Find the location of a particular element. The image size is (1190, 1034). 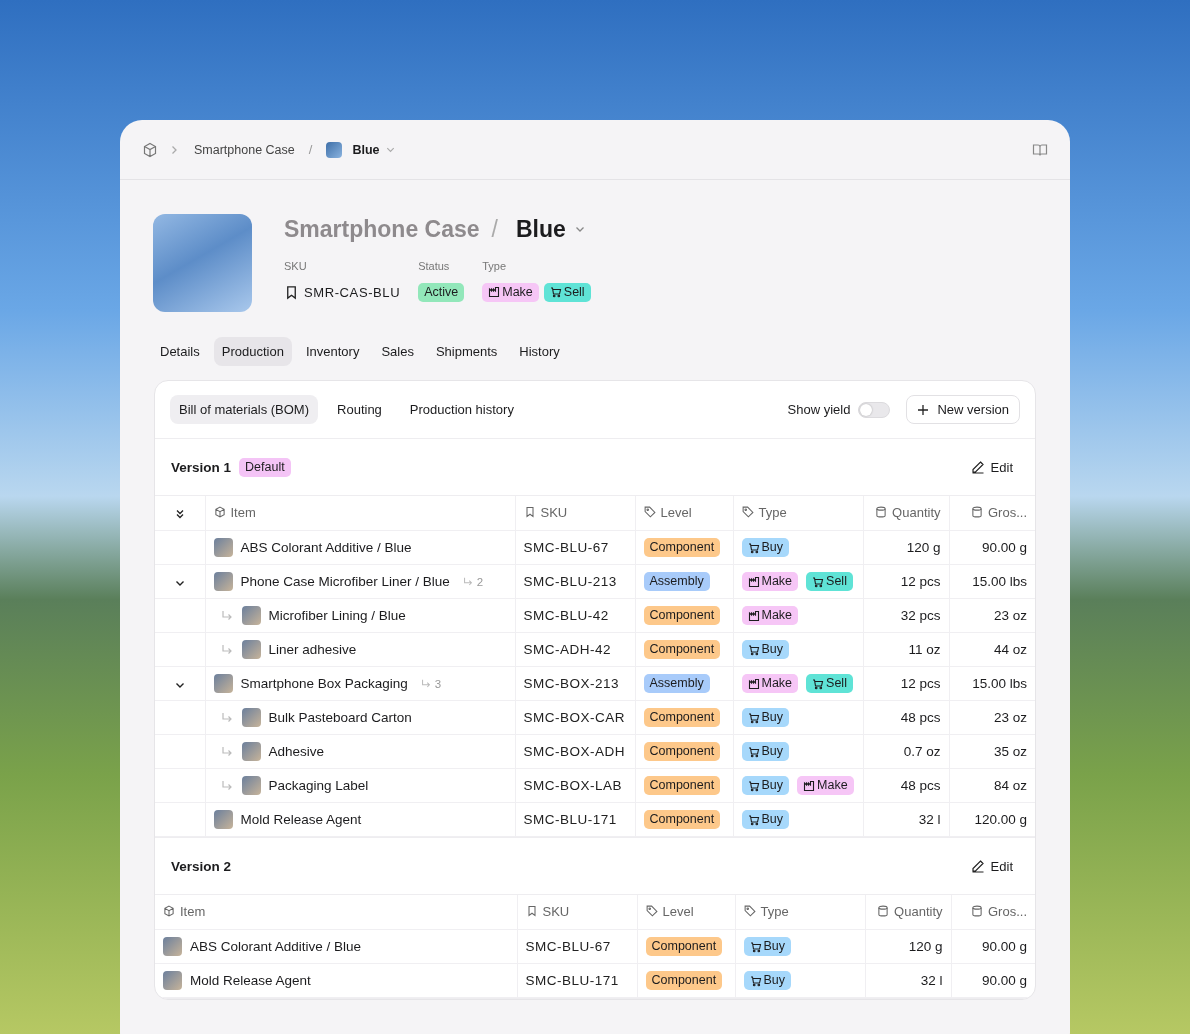

bookmark-icon is located at coordinates (529, 512).